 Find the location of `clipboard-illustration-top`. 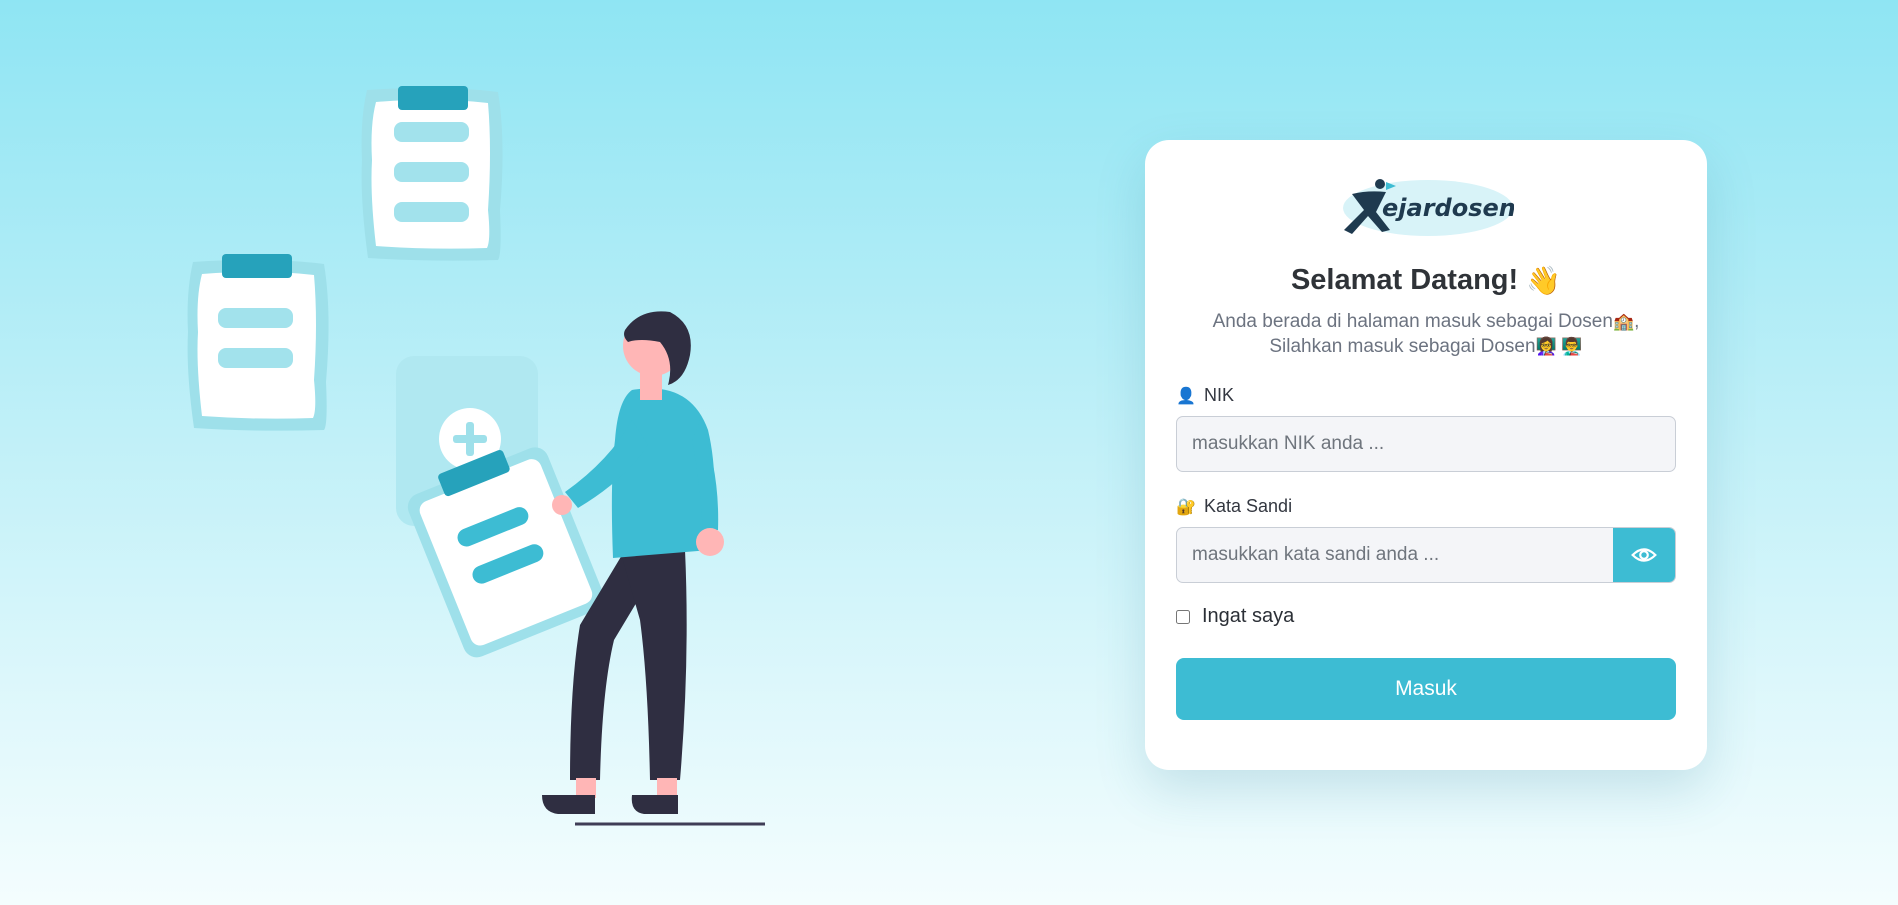

clipboard-illustration-top is located at coordinates (432, 173).